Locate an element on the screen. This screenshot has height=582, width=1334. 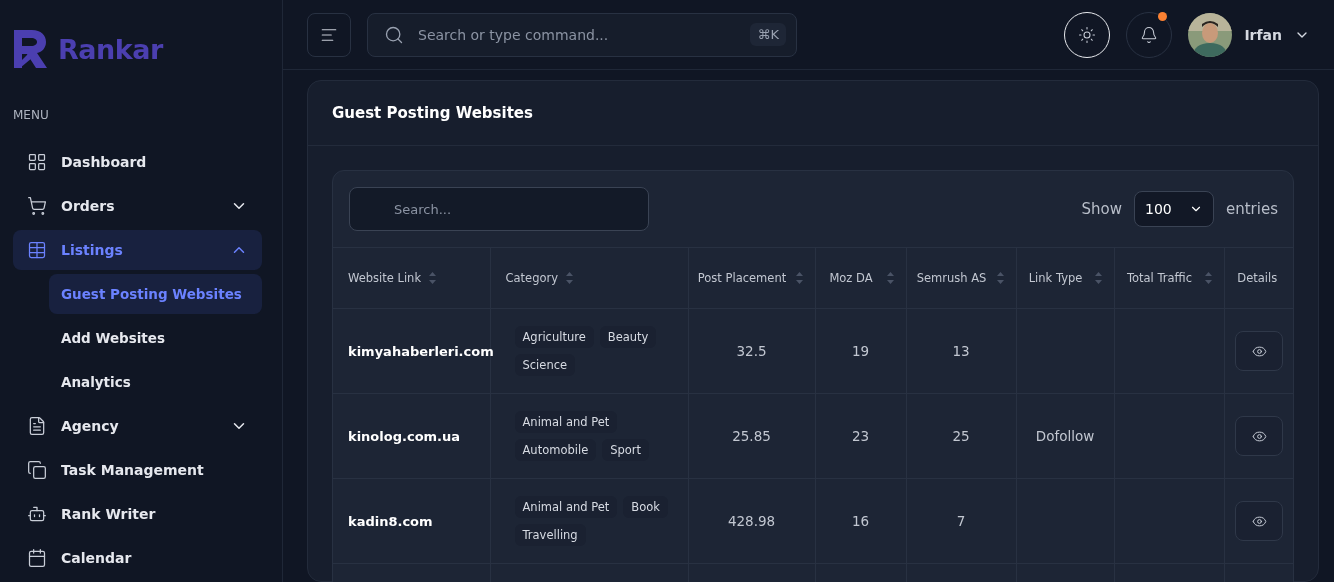
document-icon is located at coordinates (37, 426).